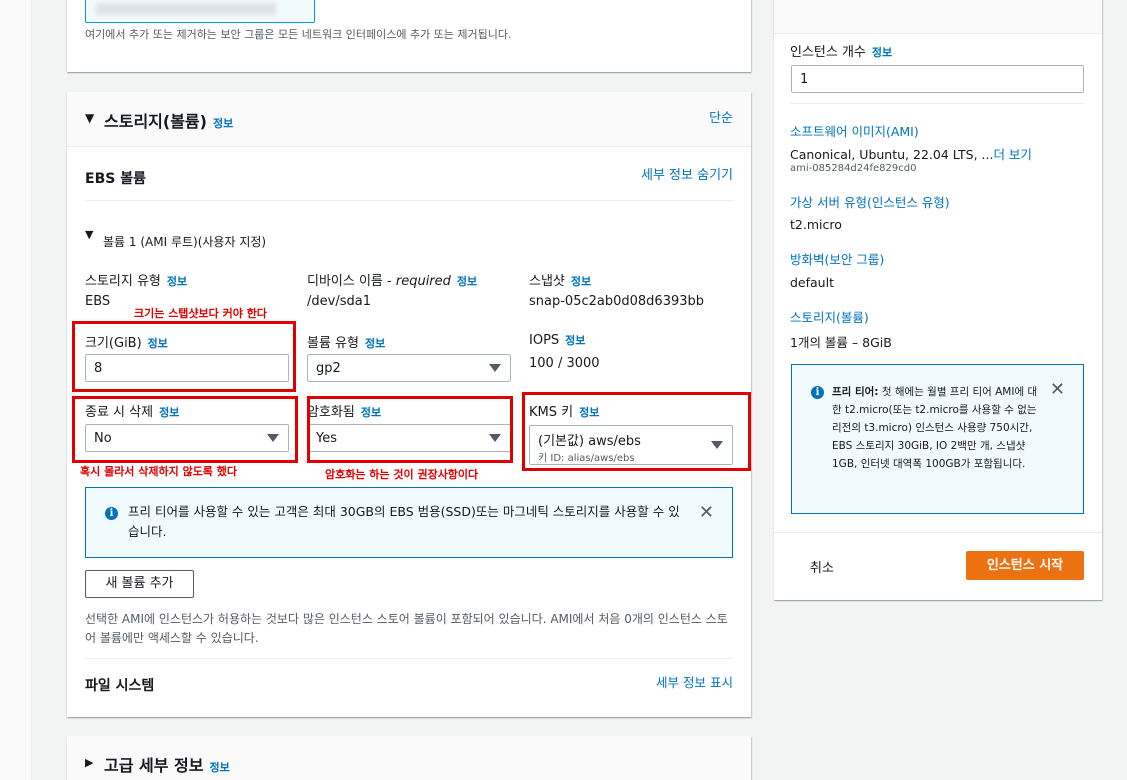 This screenshot has width=1127, height=780. What do you see at coordinates (139, 584) in the screenshot?
I see `add-volume-button: 새 볼륨 추가` at bounding box center [139, 584].